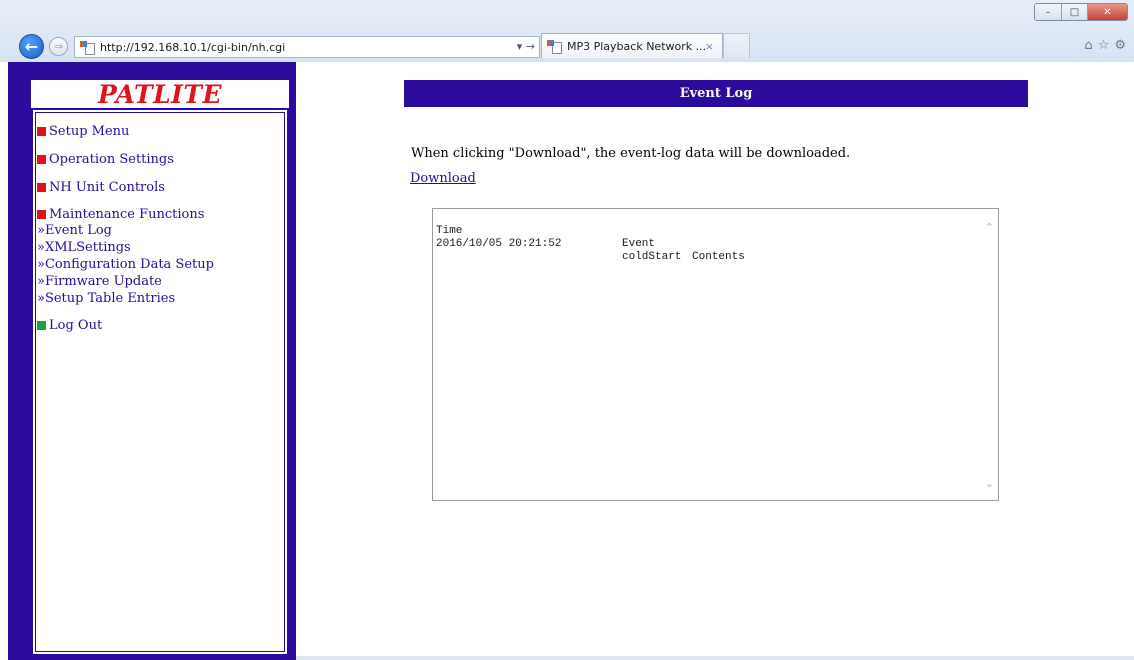 The height and width of the screenshot is (660, 1134). I want to click on toolbar-icons: ⌂ ☆ ⚙, so click(1105, 45).